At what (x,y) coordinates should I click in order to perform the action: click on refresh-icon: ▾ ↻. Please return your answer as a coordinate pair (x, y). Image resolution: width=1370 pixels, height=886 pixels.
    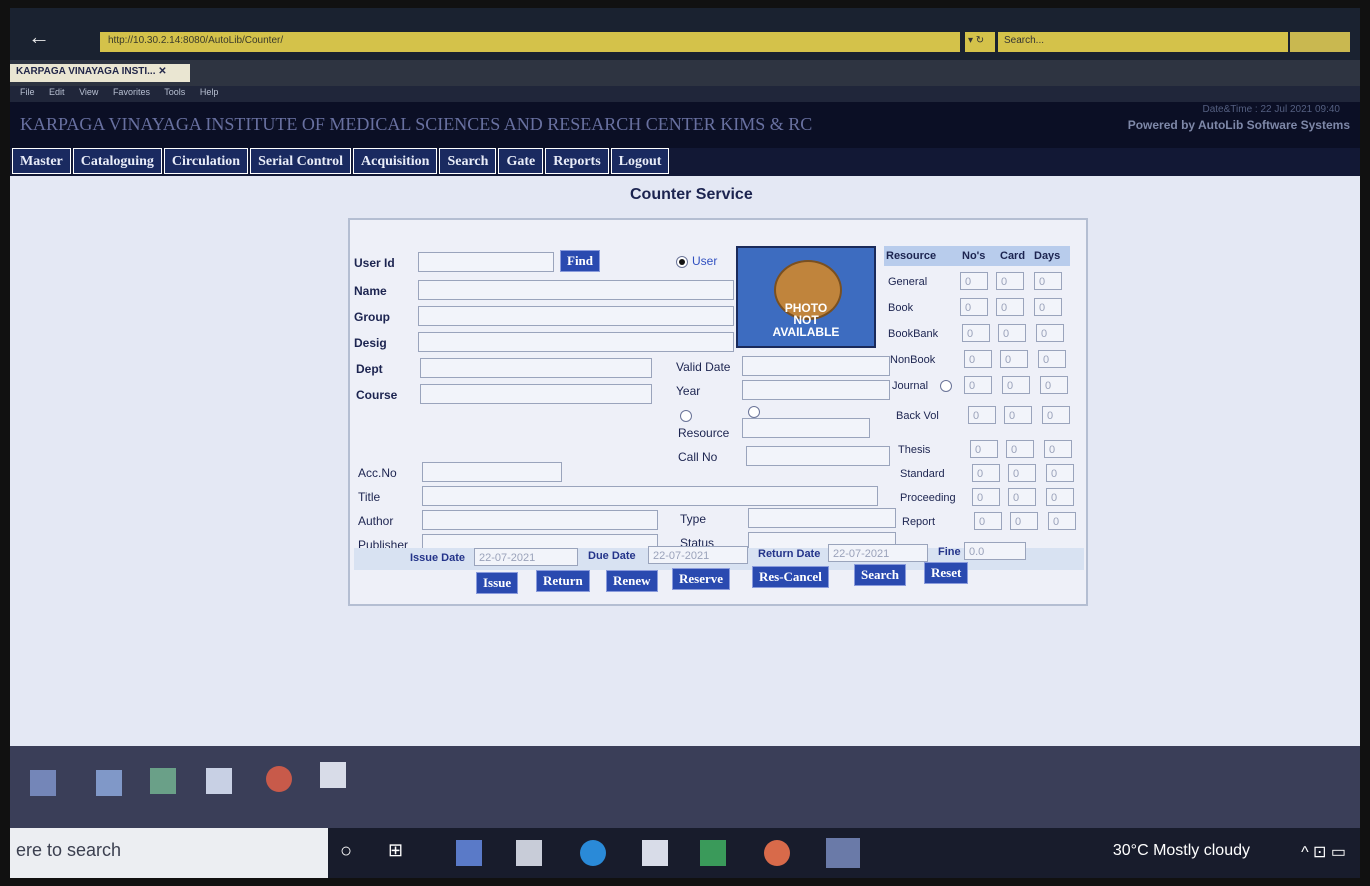
    Looking at the image, I should click on (980, 42).